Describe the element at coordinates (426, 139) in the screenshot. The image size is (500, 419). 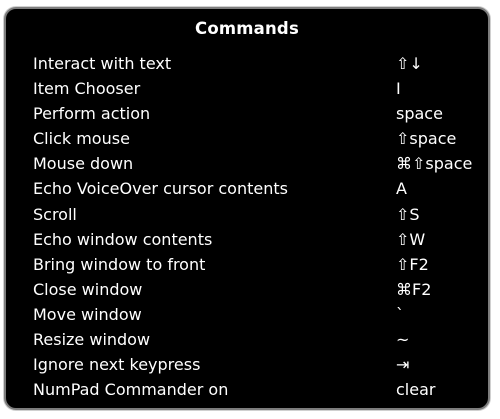
I see `command-shortcut: ⇧space` at that location.